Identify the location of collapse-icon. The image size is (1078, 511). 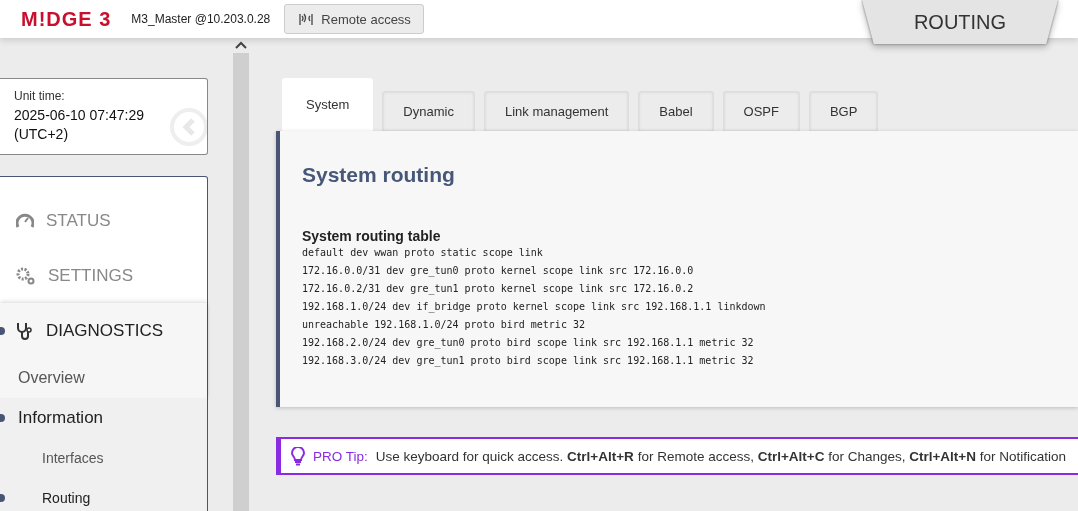
(187, 127).